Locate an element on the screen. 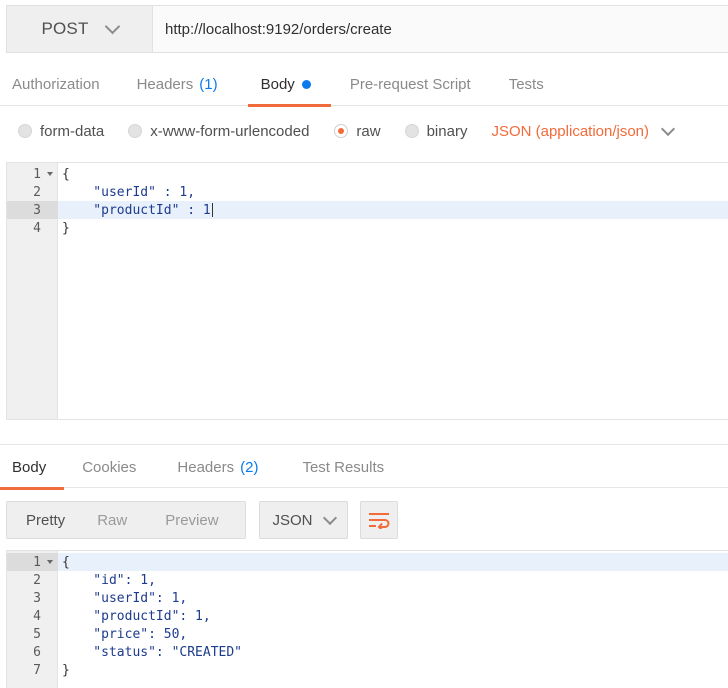 The height and width of the screenshot is (688, 728). content-type-dropdown: JSON (application/json) is located at coordinates (583, 130).